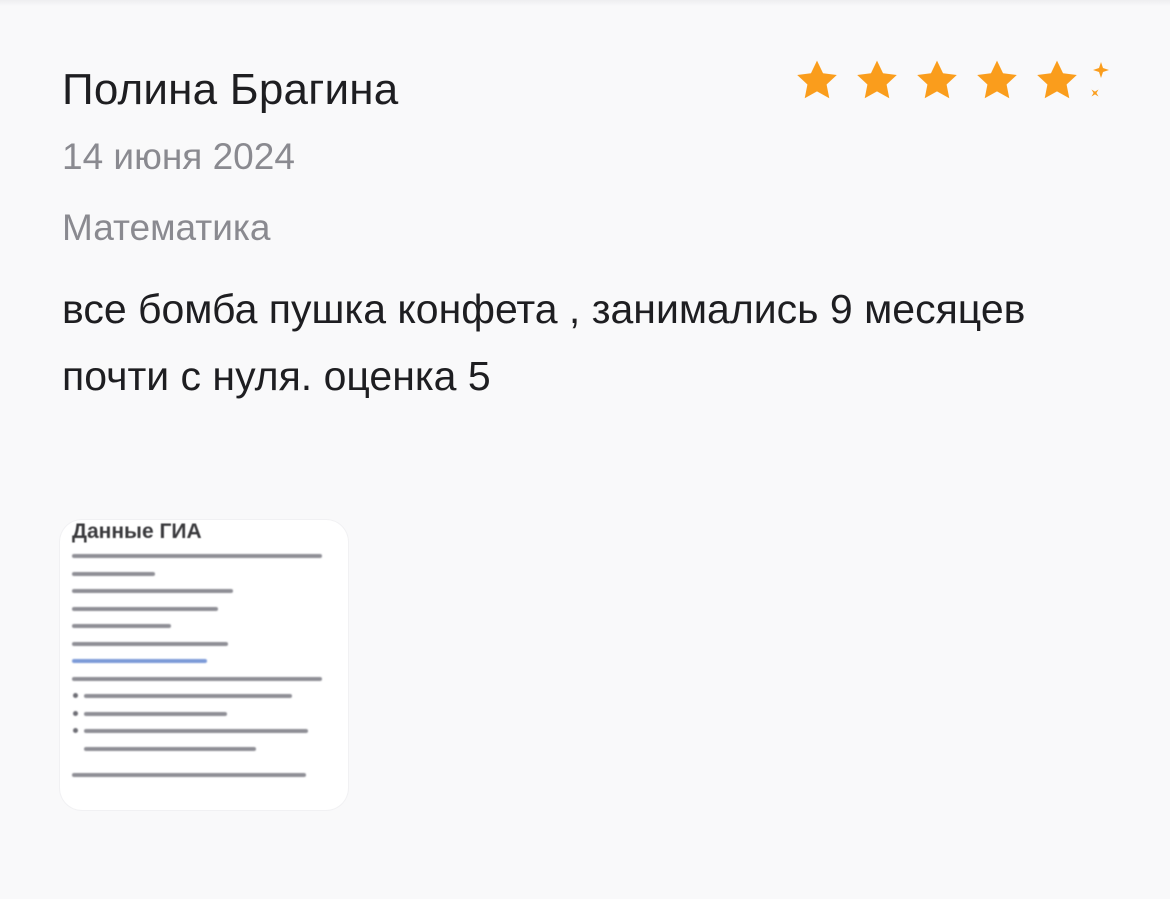 This screenshot has width=1170, height=899. I want to click on sparkle-icon, so click(1100, 79).